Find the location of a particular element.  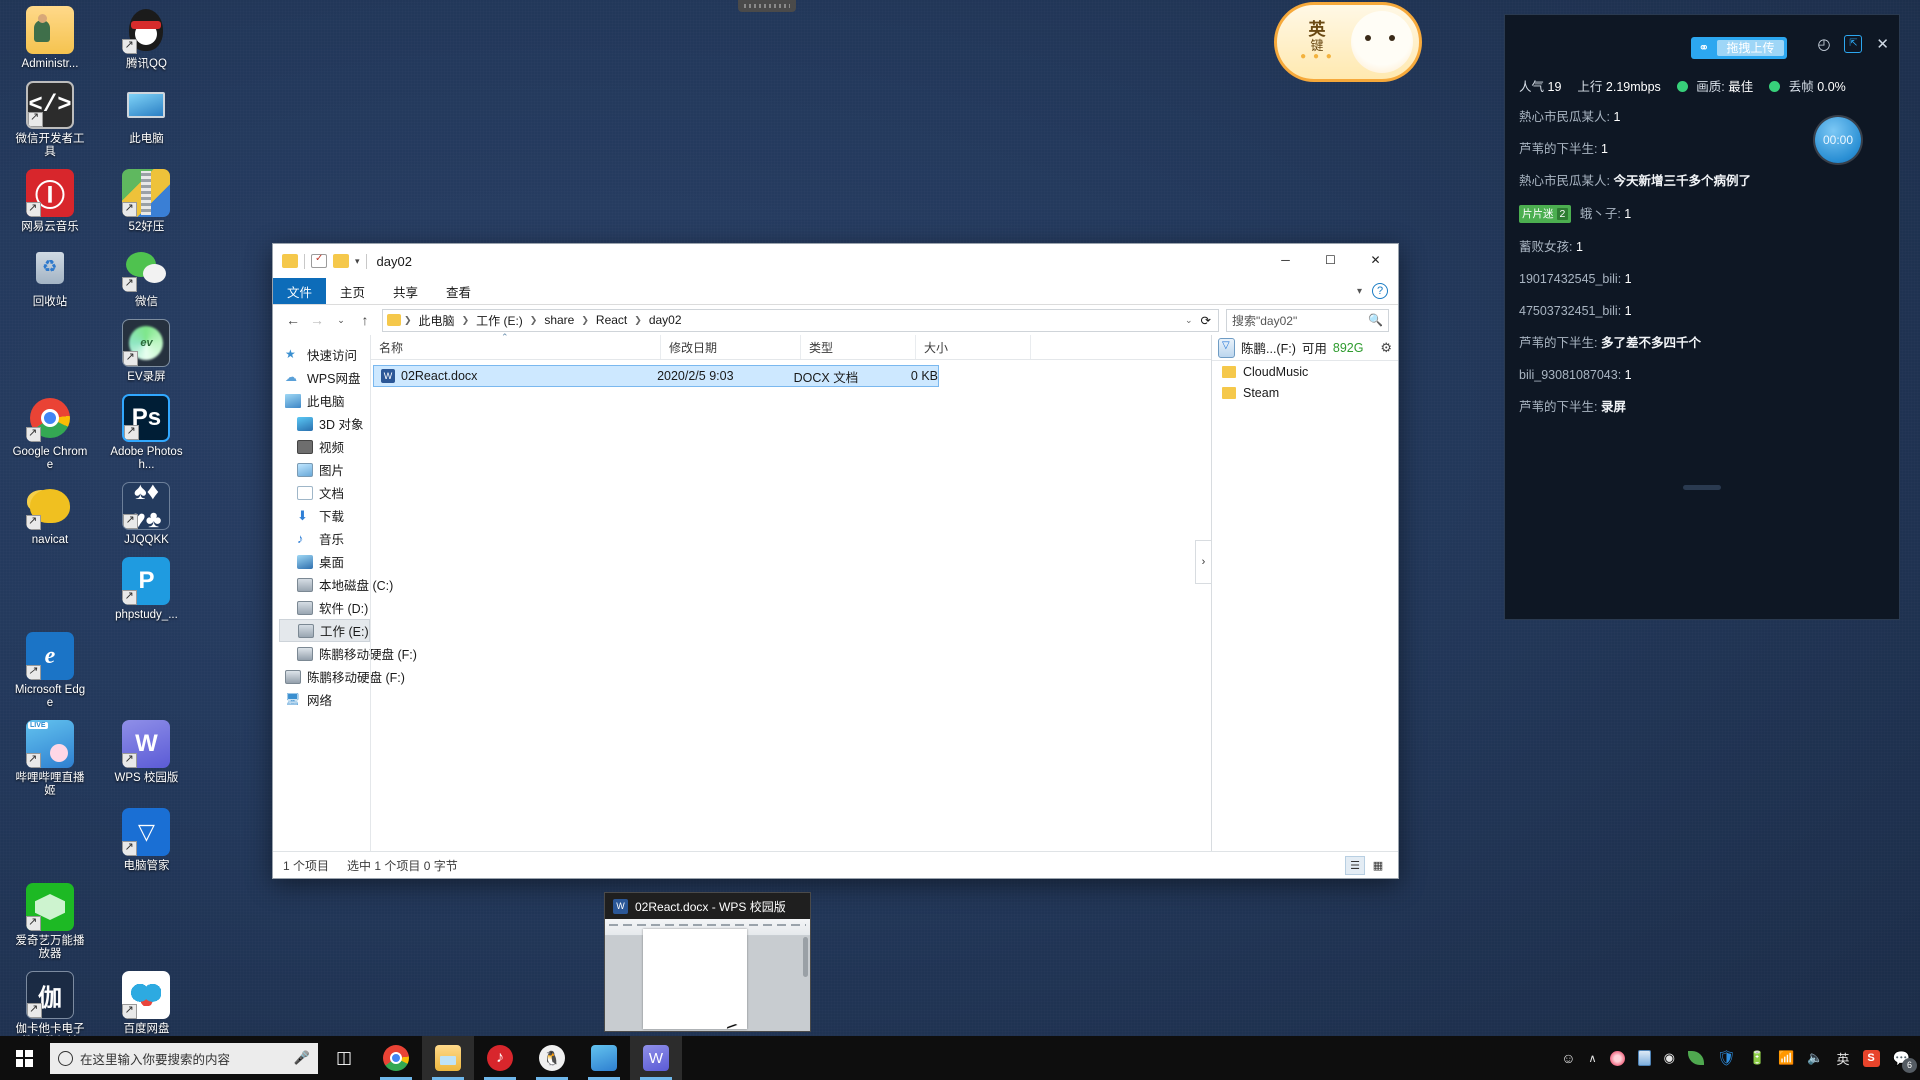

device-folder-steam: Steam is located at coordinates (1305, 392).